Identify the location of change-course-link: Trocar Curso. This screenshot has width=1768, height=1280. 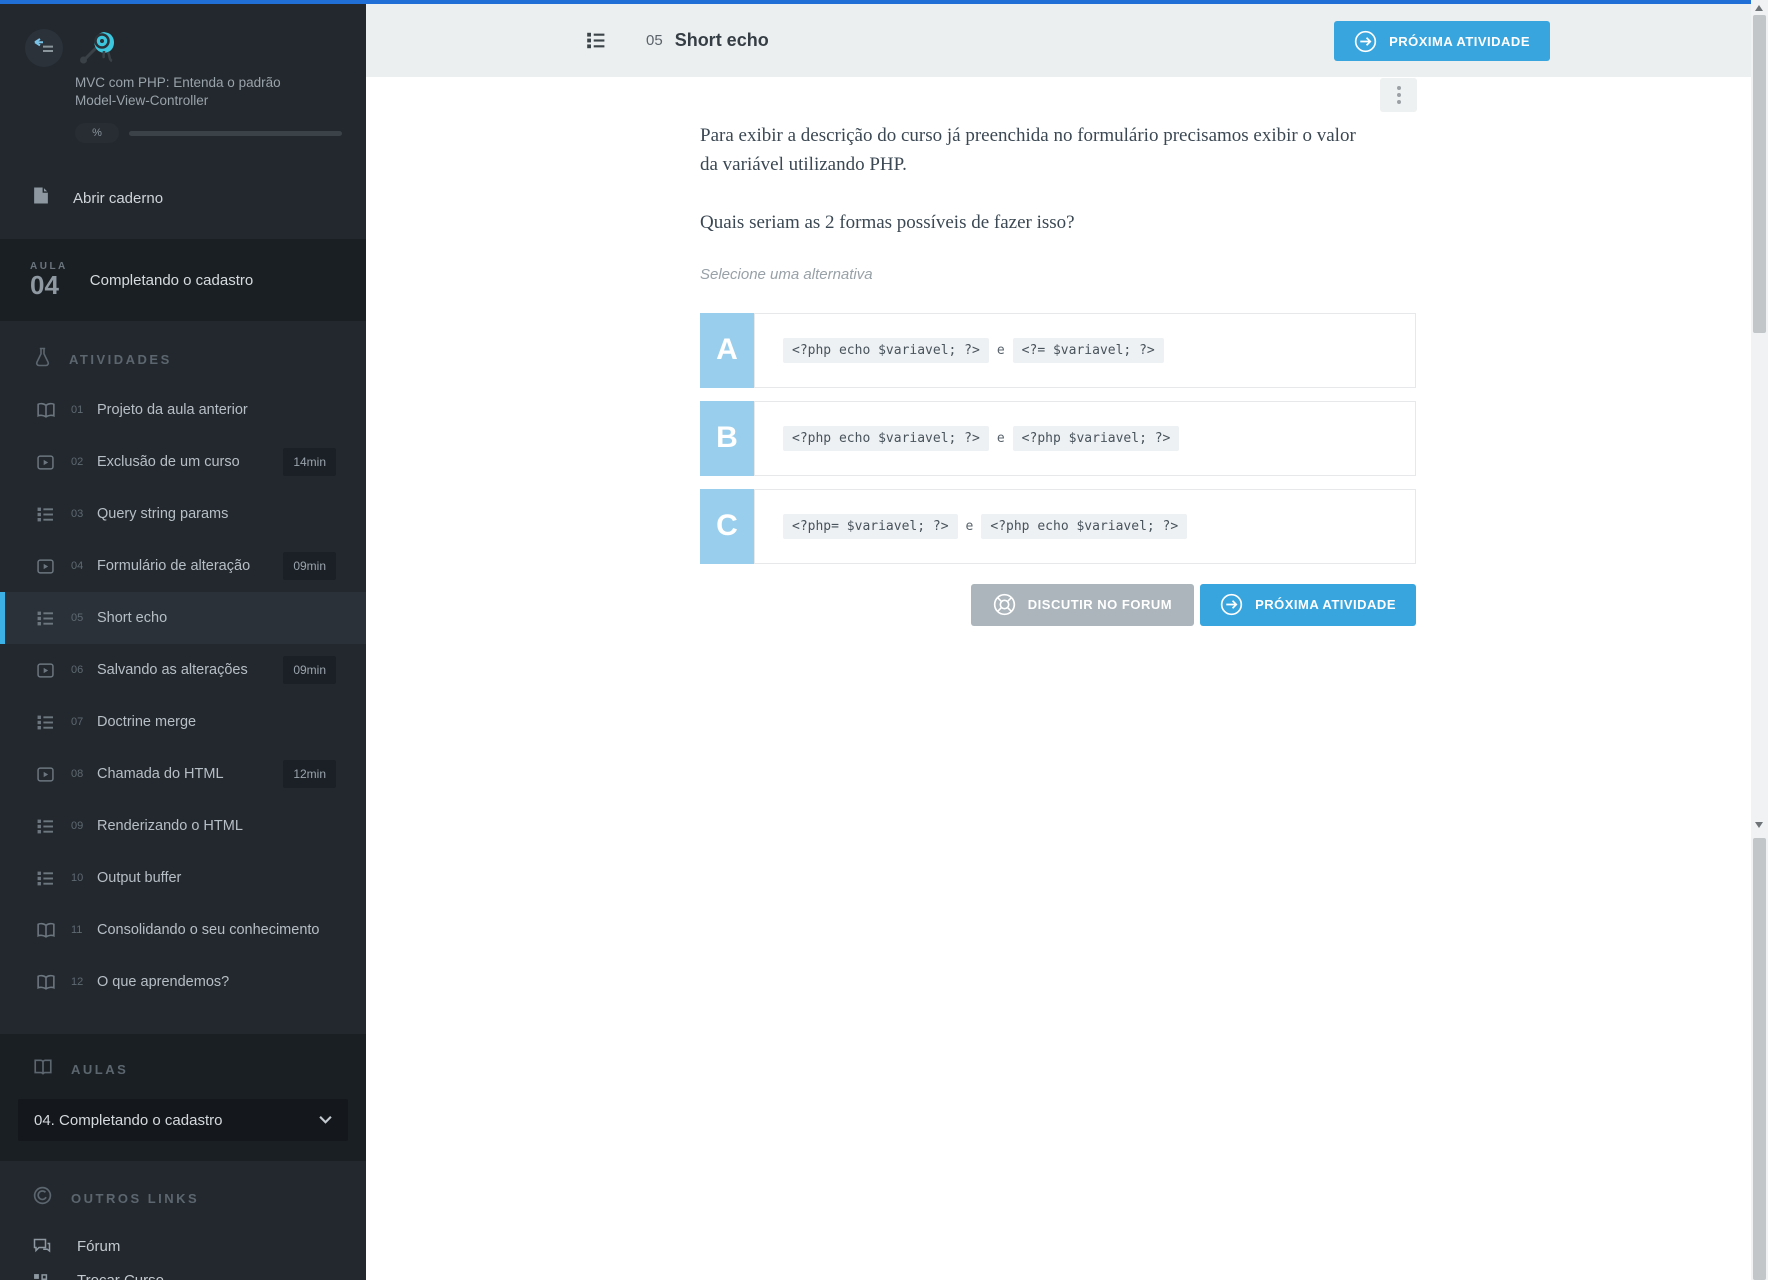
(183, 1271).